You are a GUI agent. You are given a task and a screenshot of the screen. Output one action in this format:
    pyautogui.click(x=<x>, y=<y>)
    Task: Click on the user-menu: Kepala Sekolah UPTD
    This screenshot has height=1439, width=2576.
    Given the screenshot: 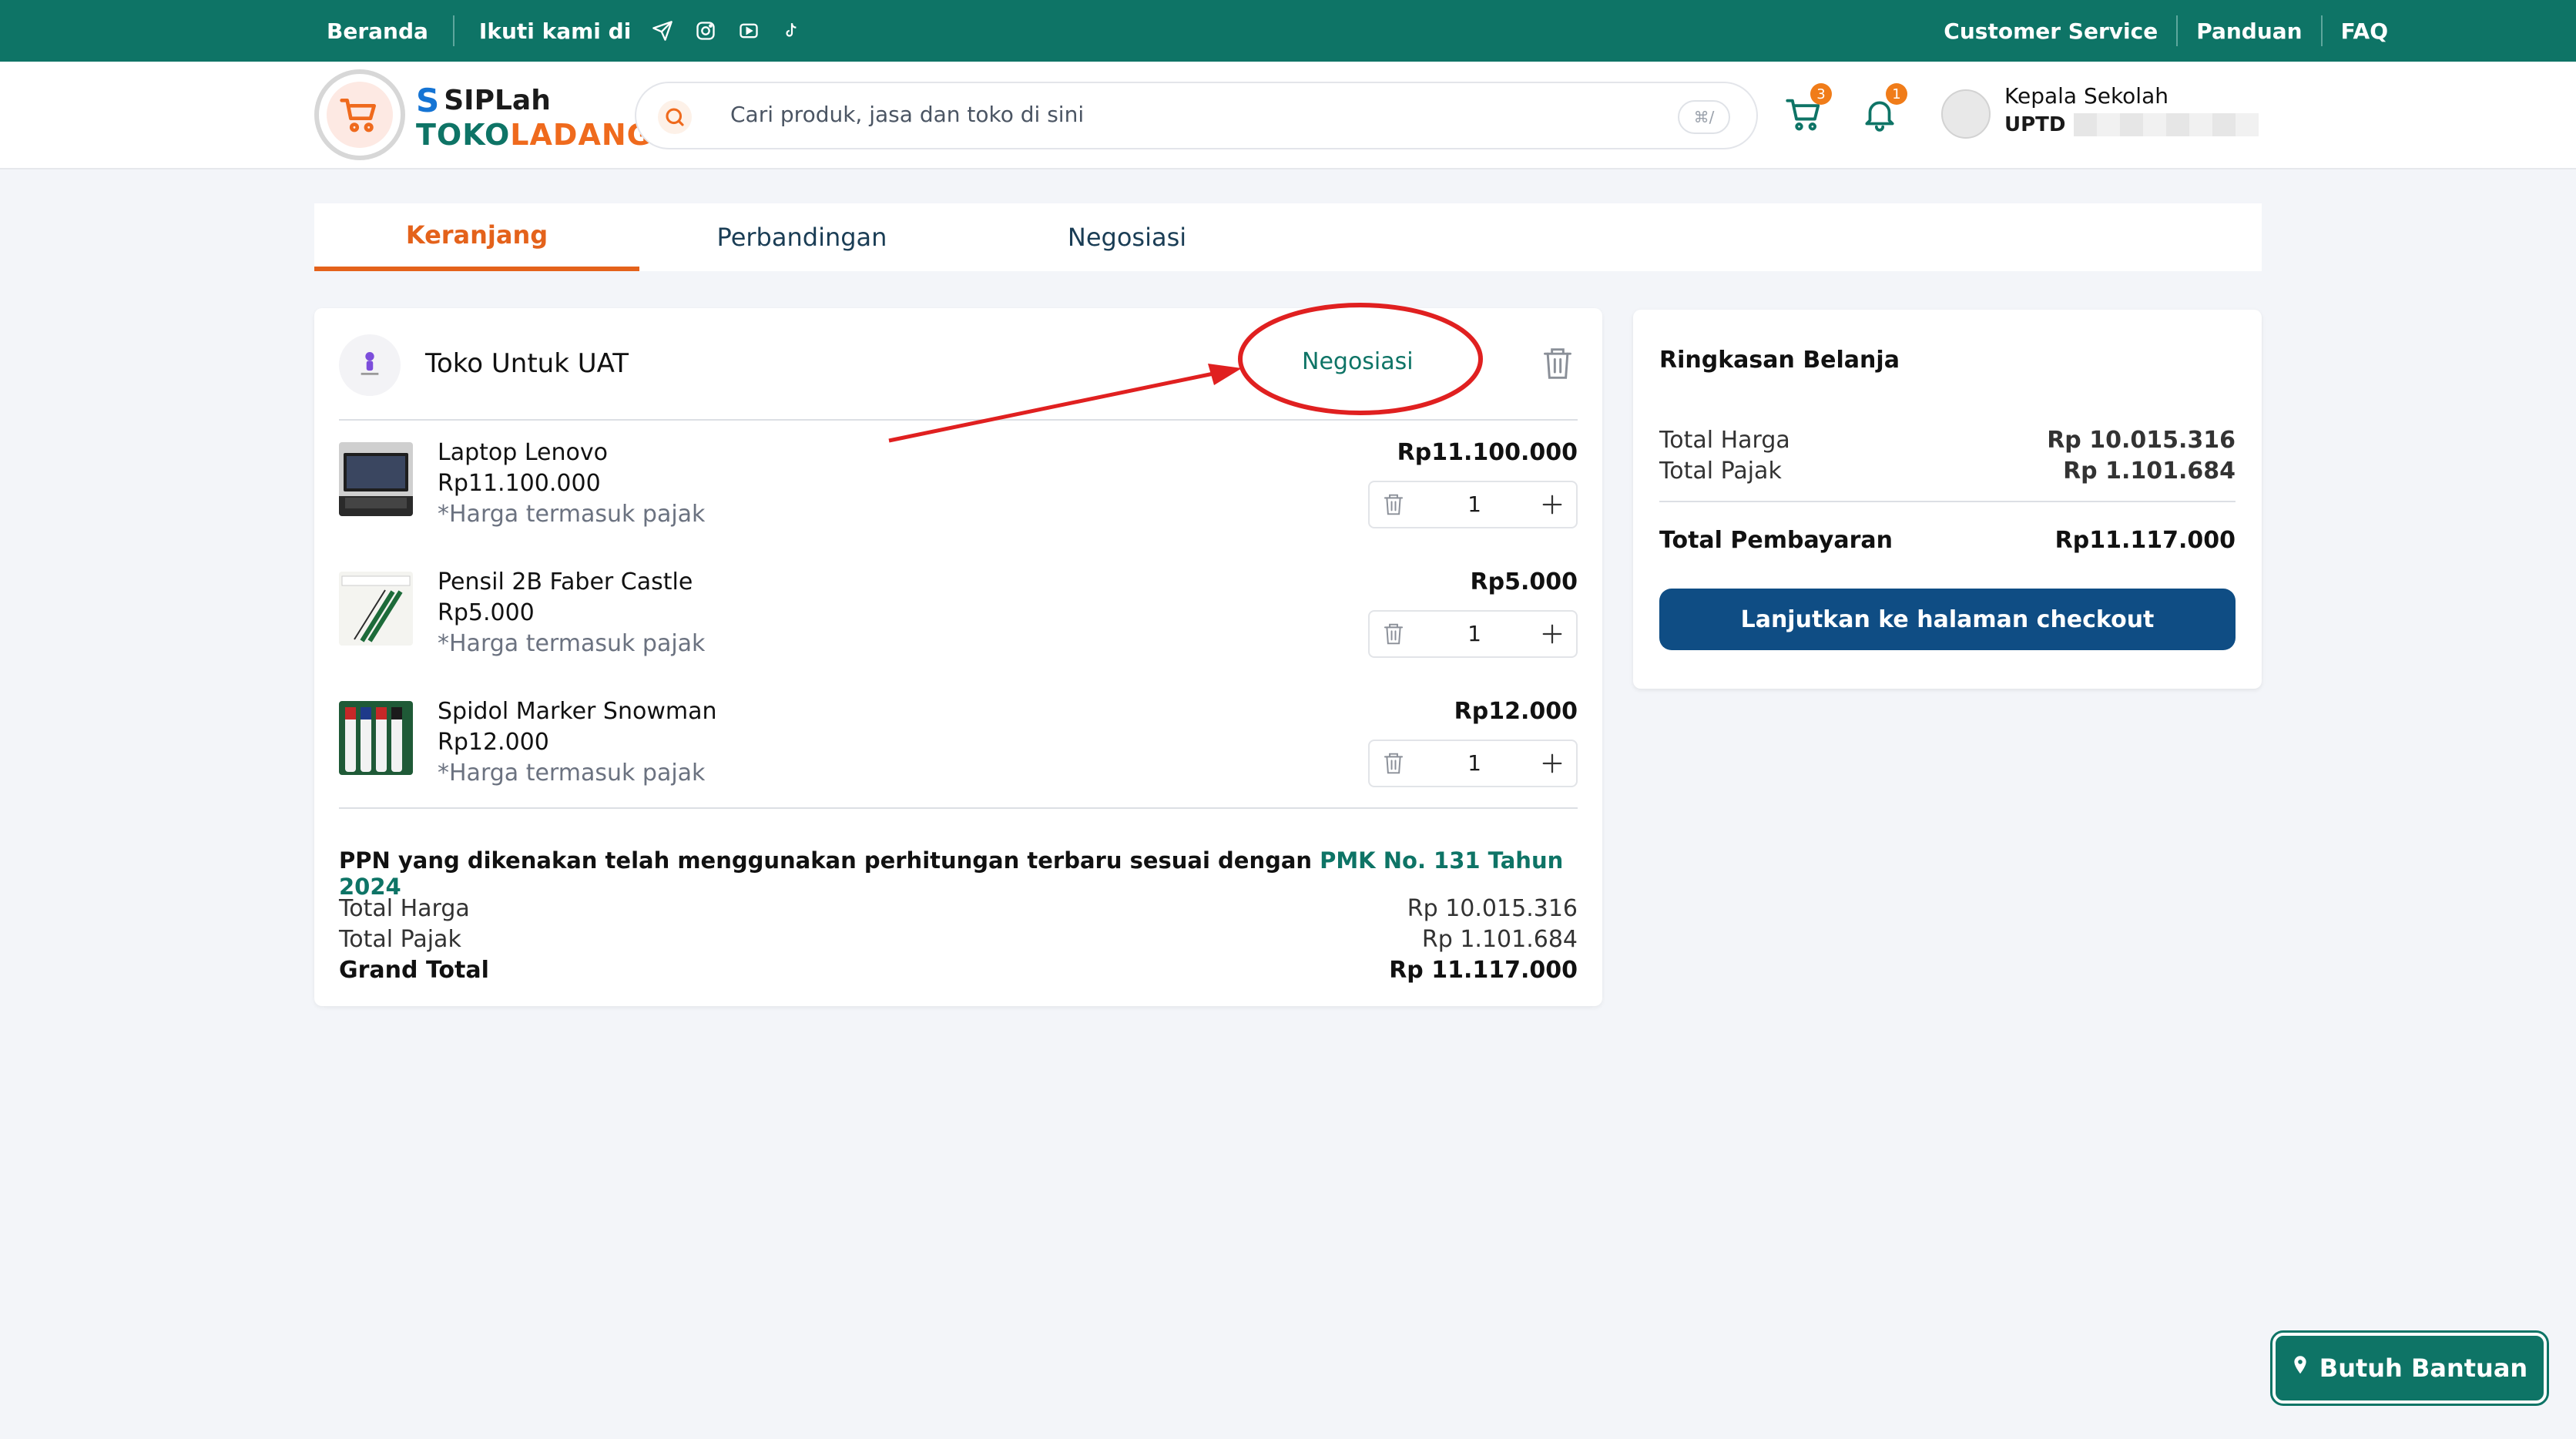 What is the action you would take?
    pyautogui.click(x=2131, y=109)
    